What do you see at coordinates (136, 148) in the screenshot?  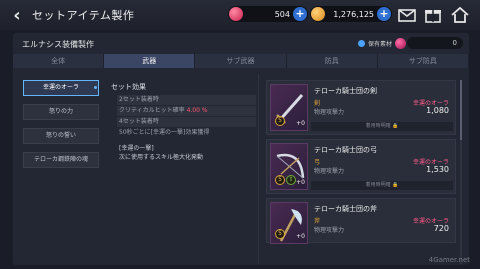 I see `effect-block-title: [幸運の一撃]` at bounding box center [136, 148].